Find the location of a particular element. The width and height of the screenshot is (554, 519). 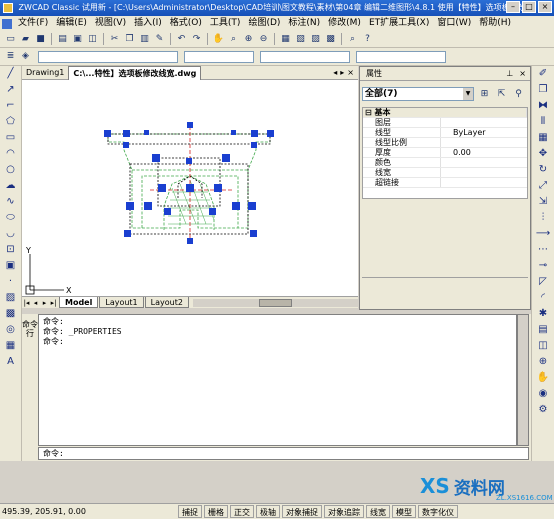

design-center-icon: ▧ is located at coordinates (300, 39).